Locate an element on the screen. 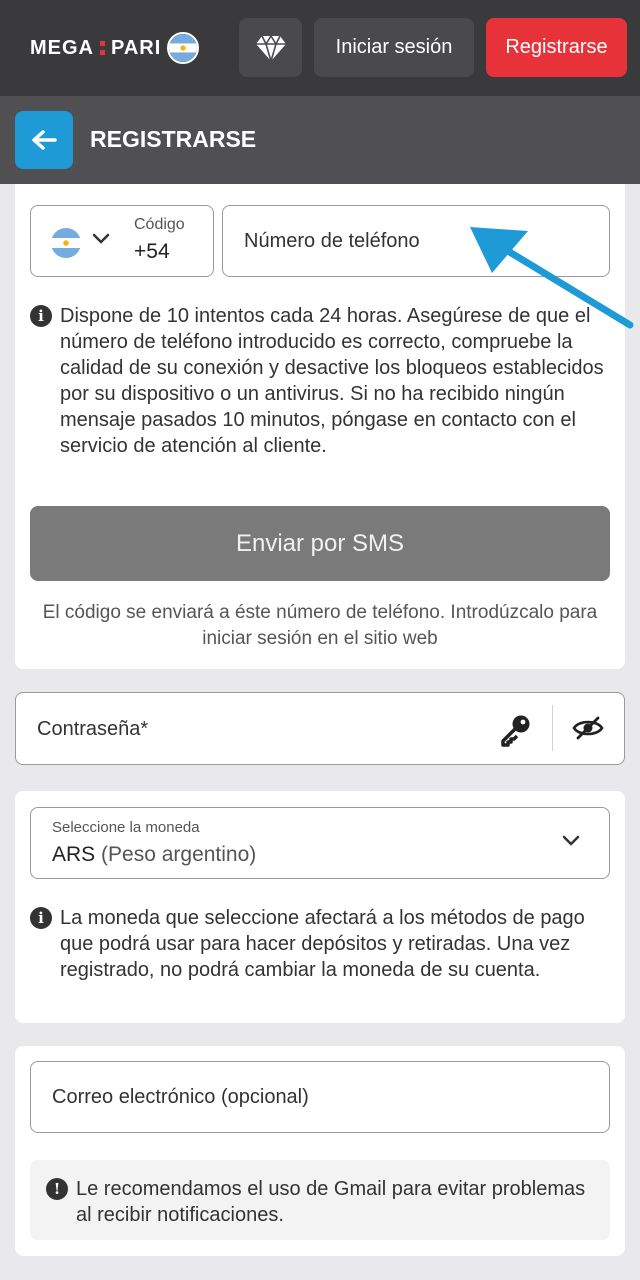 Image resolution: width=640 pixels, height=1280 pixels. email-placeholder: Correo electrónico (opcional) is located at coordinates (180, 1097).